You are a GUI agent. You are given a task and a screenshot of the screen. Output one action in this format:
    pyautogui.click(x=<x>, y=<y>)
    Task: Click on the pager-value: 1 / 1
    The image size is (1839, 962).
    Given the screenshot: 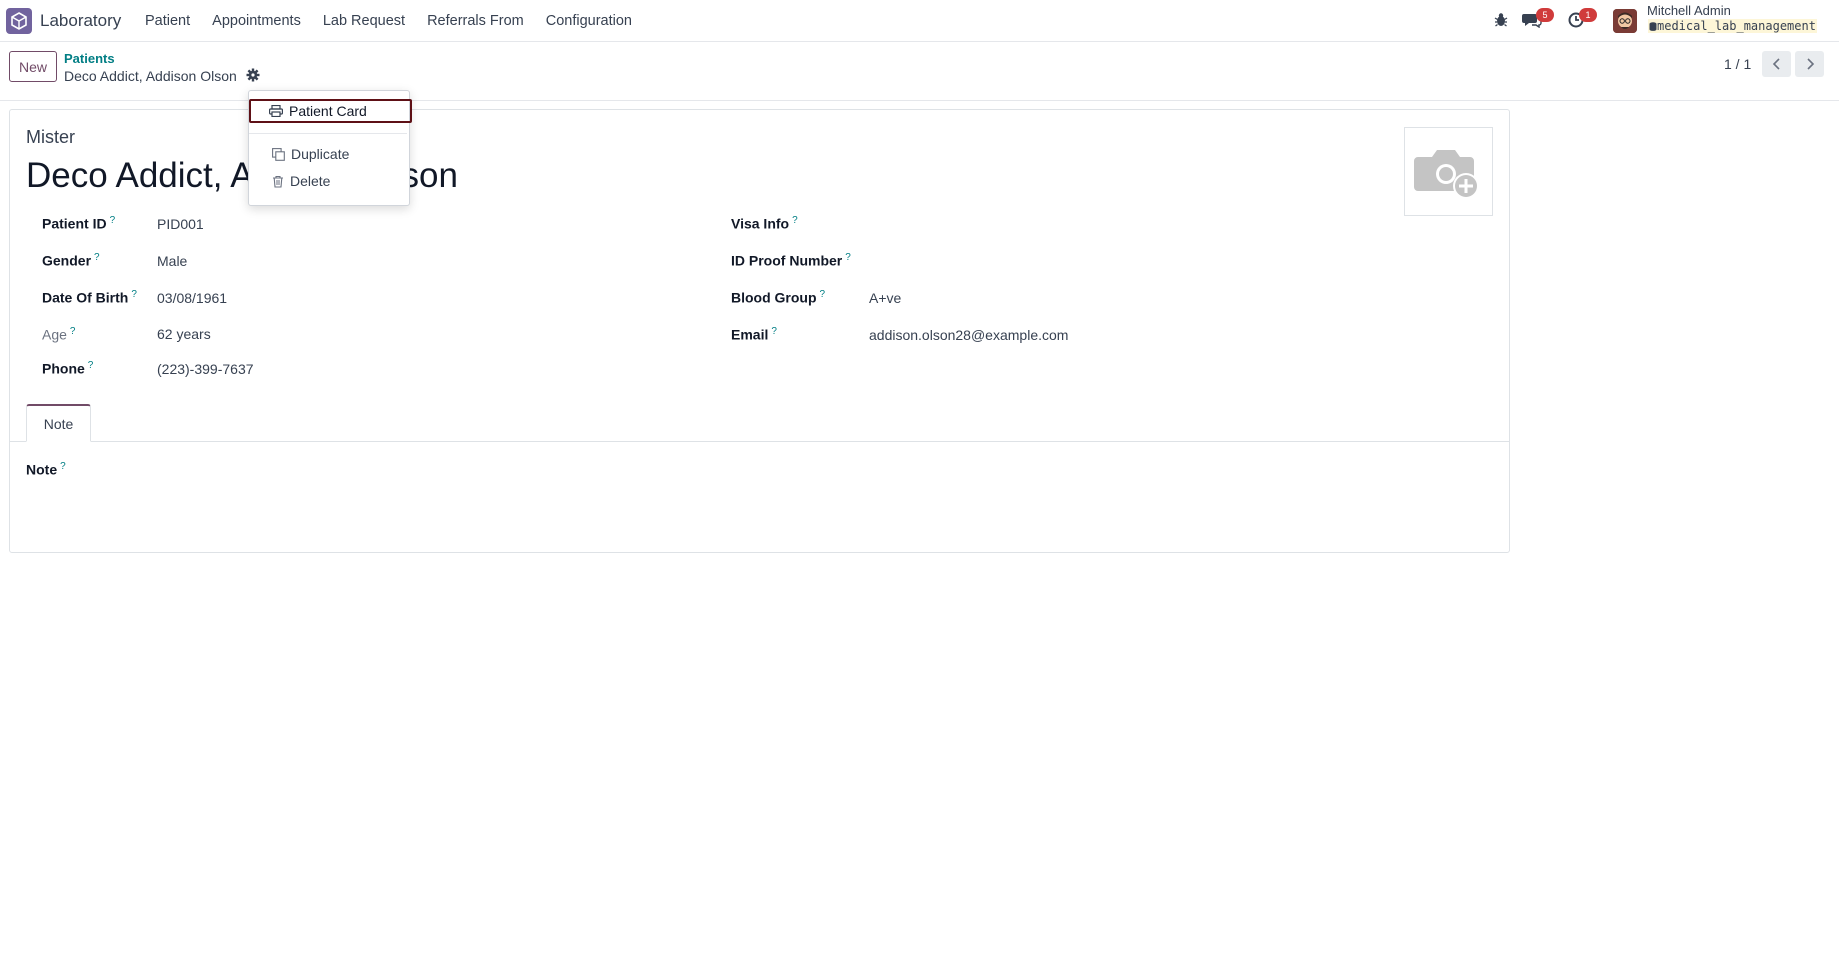 What is the action you would take?
    pyautogui.click(x=1737, y=64)
    